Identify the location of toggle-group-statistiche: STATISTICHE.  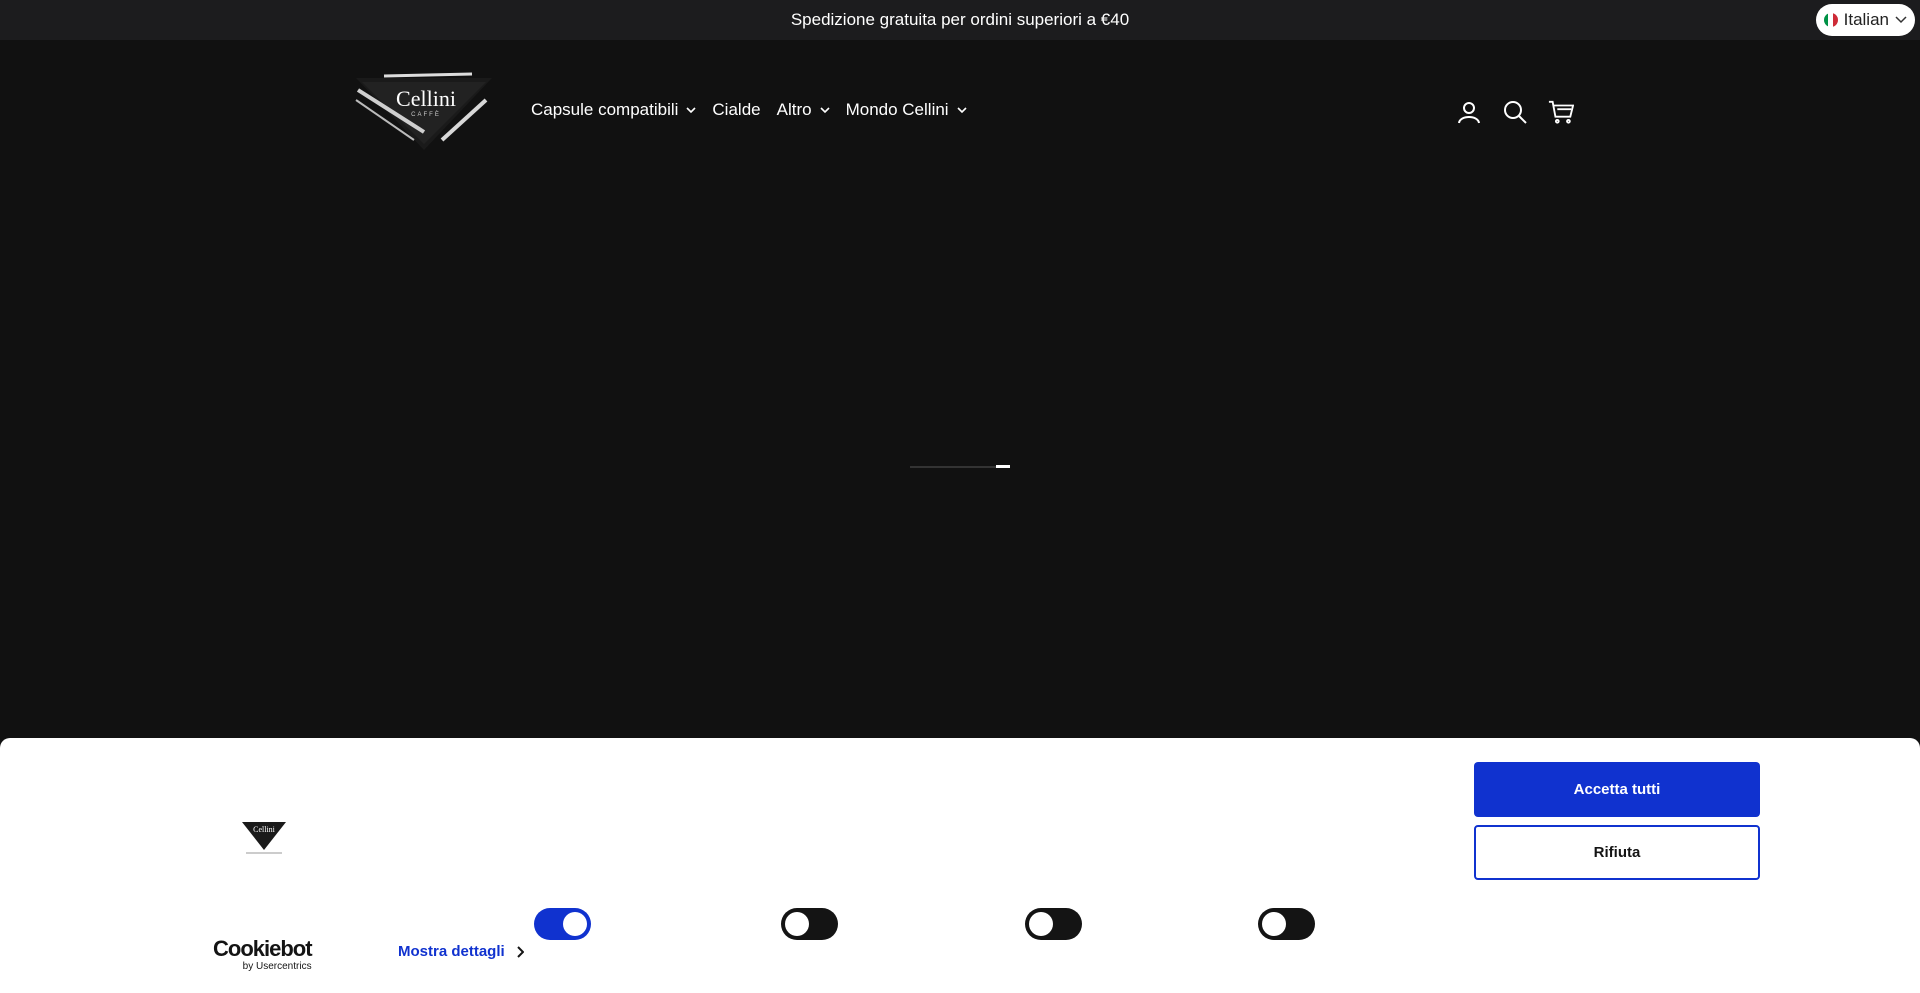
(978, 924).